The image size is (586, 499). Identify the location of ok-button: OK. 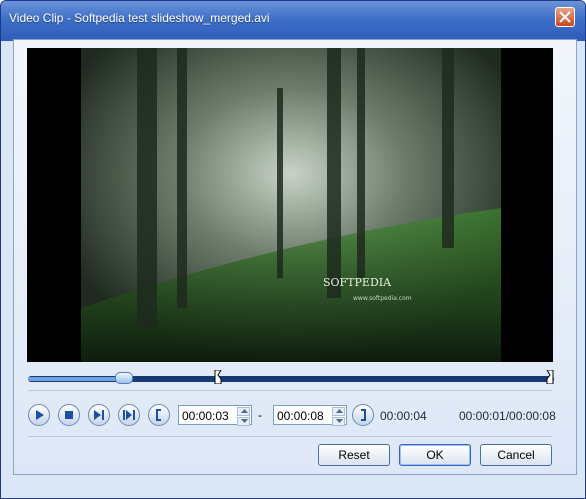
(435, 455).